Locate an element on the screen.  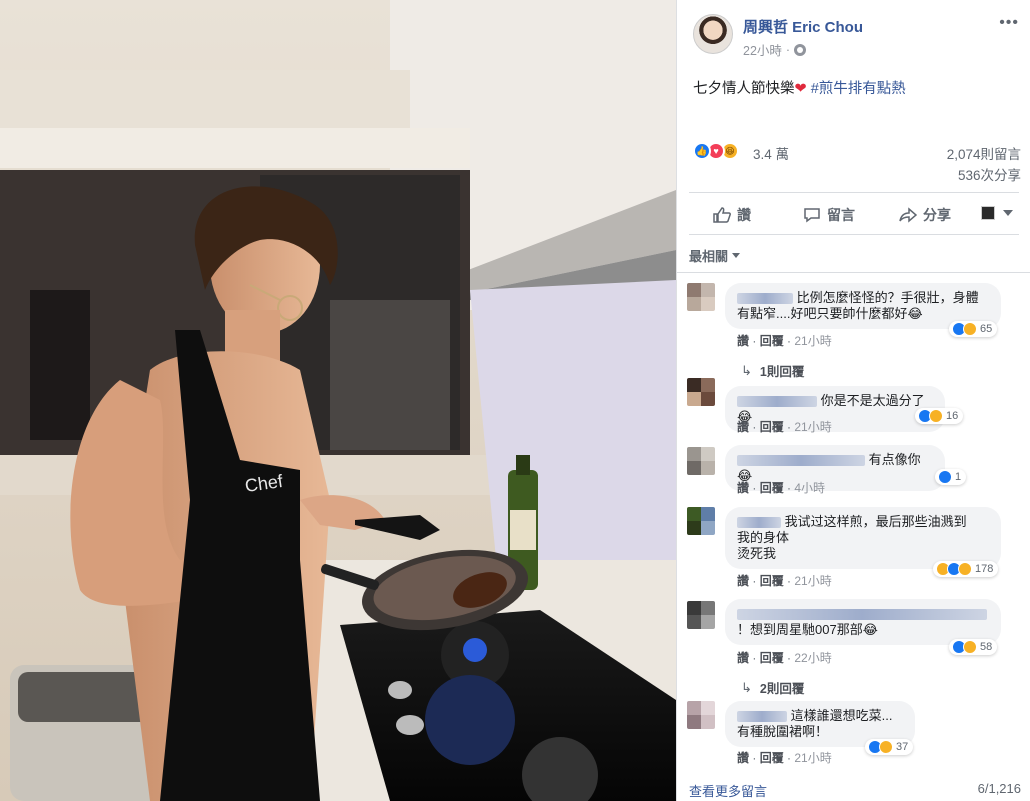
post-timestamp-row: 22小時 · is located at coordinates (775, 49).